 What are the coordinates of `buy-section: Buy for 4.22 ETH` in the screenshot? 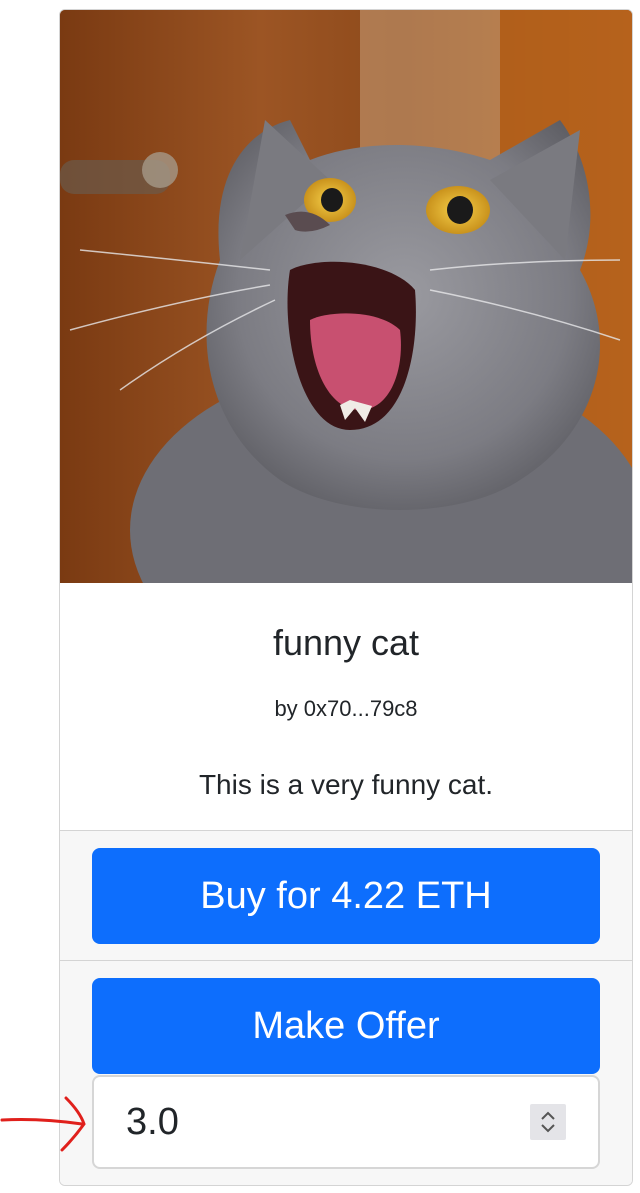 It's located at (346, 895).